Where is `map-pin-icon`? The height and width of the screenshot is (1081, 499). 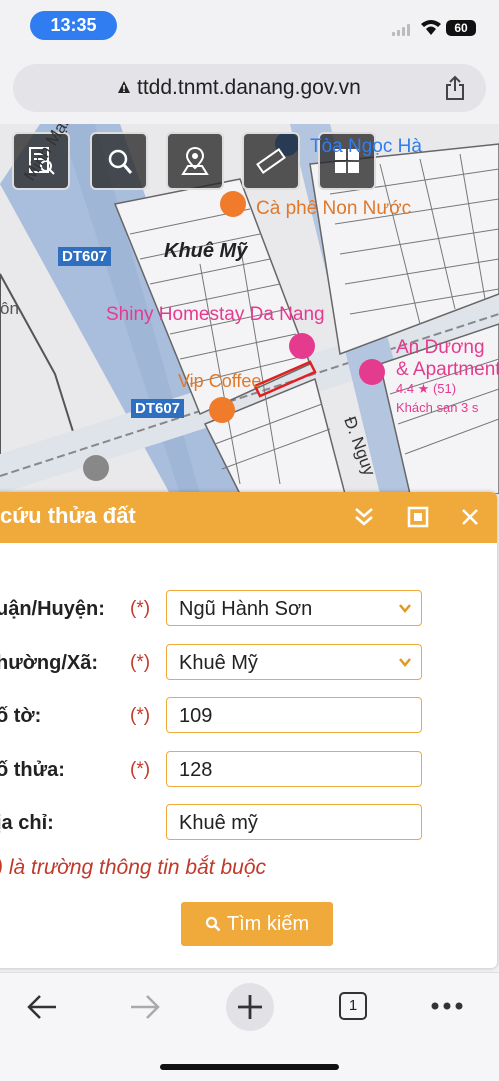 map-pin-icon is located at coordinates (195, 160).